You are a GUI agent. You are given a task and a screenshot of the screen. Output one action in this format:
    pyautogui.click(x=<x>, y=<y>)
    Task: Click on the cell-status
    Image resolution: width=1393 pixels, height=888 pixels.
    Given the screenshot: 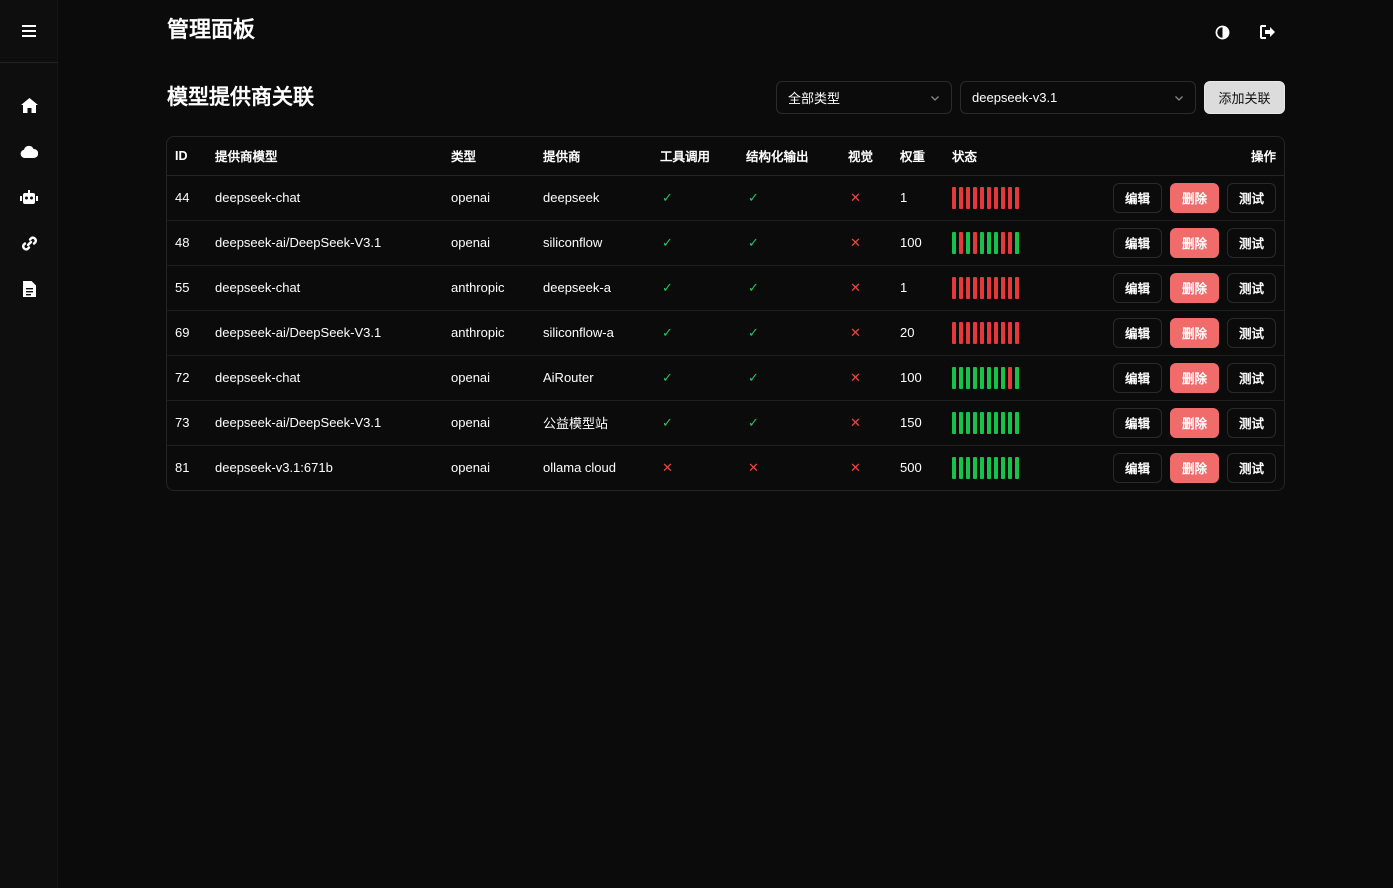 What is the action you would take?
    pyautogui.click(x=1012, y=423)
    